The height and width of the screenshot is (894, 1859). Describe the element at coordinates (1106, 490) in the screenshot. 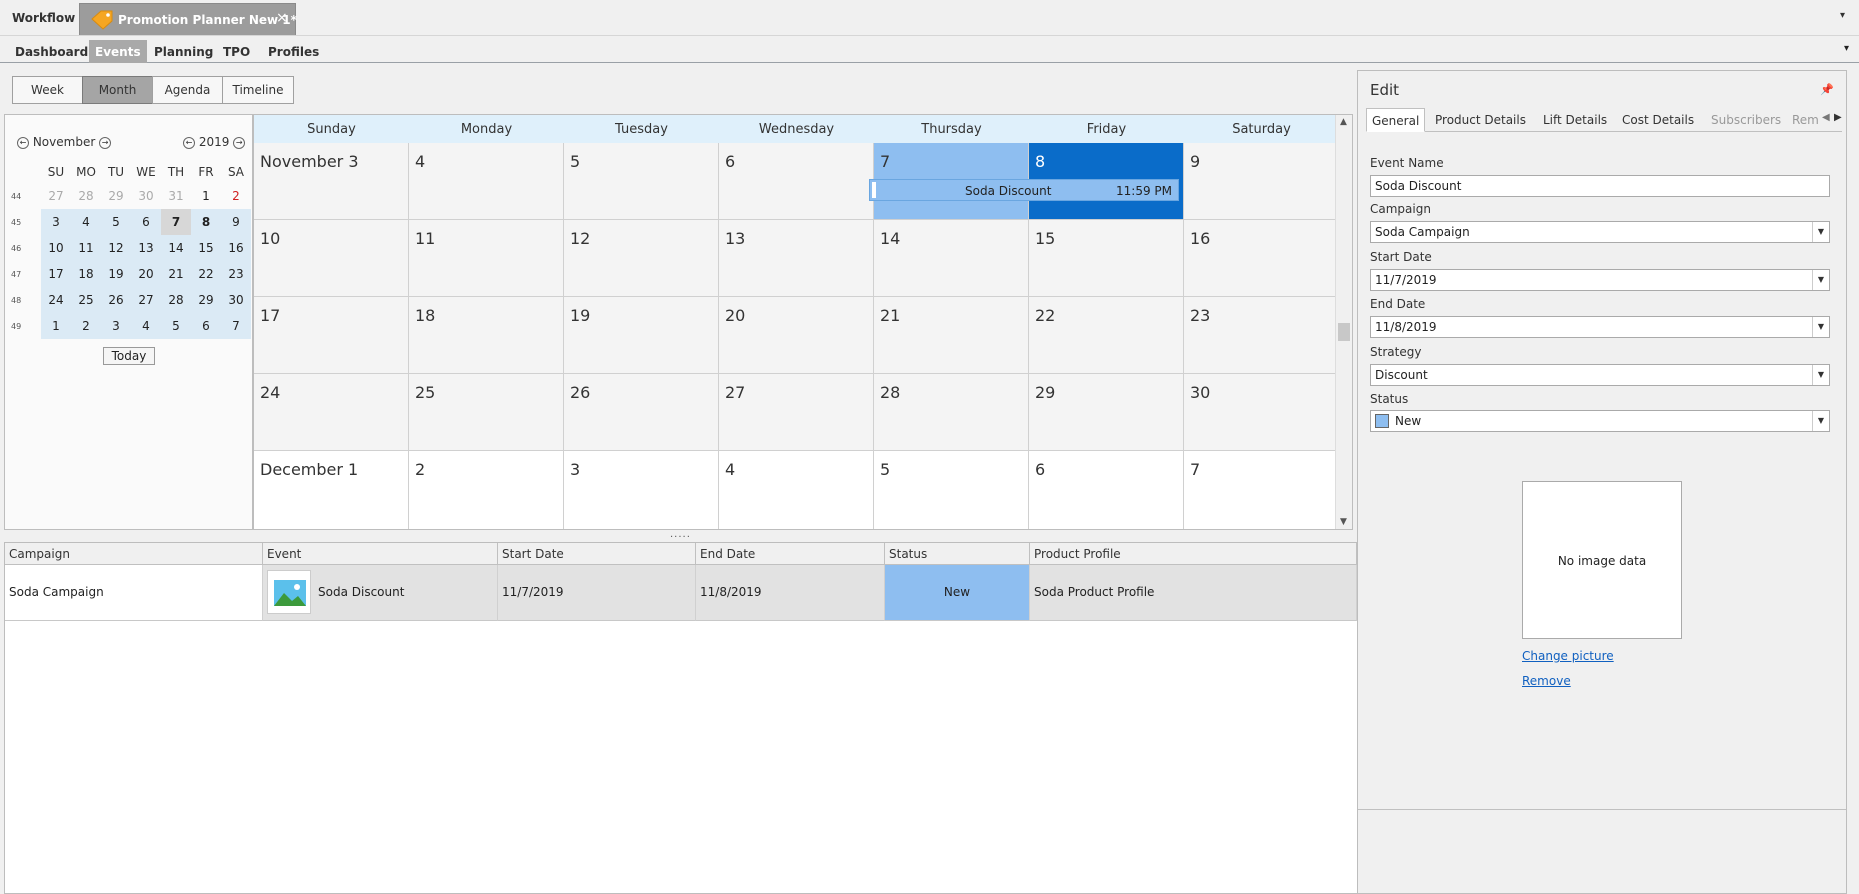

I see `day-cell: 6` at that location.